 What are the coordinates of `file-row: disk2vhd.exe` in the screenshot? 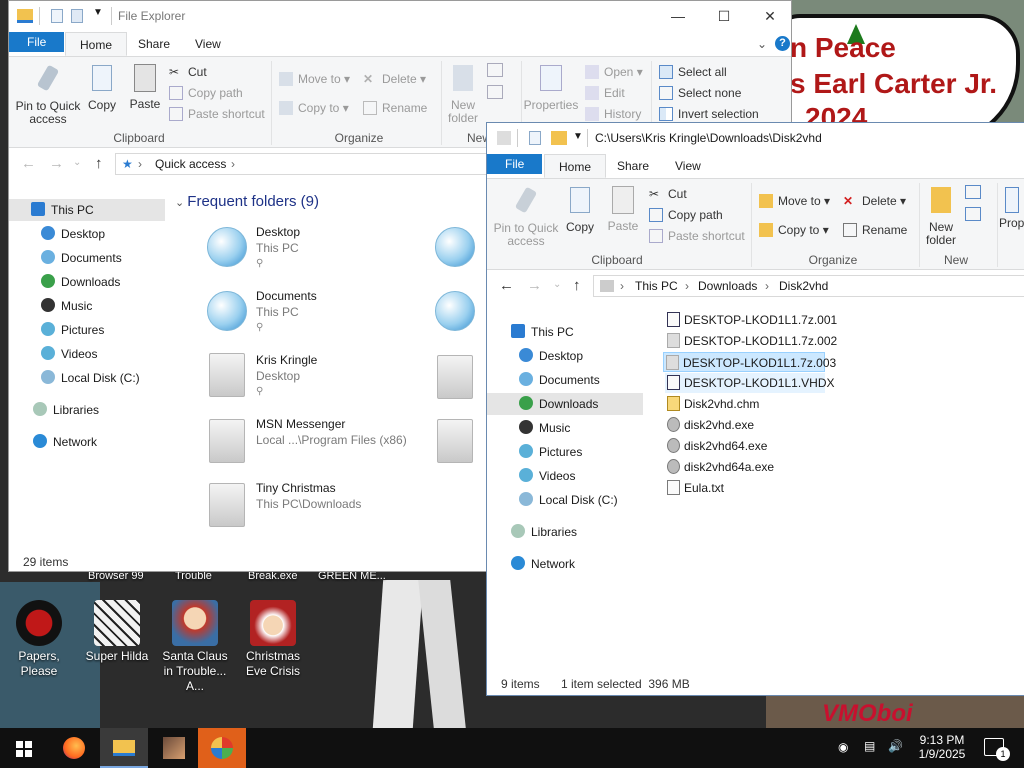 It's located at (709, 425).